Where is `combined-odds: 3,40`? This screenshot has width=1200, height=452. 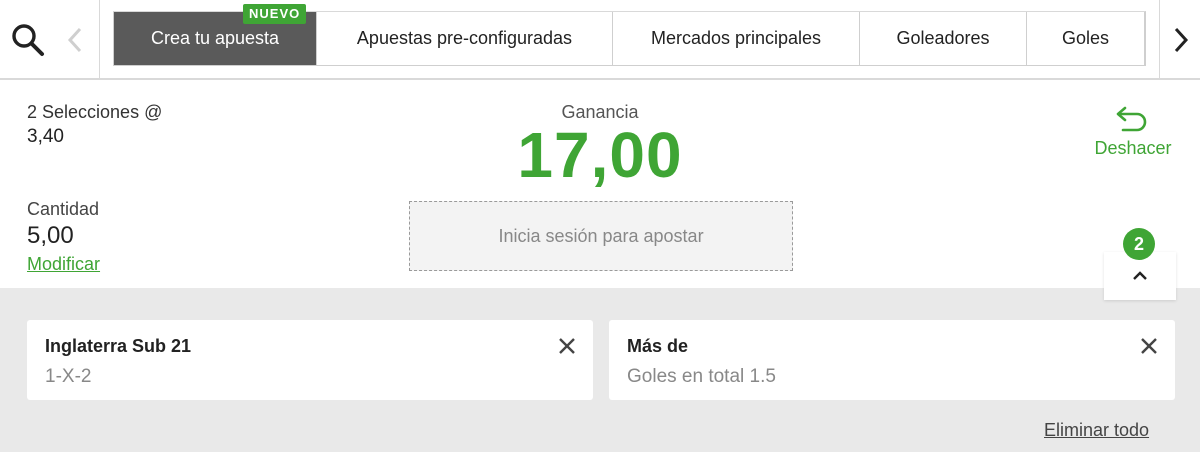
combined-odds: 3,40 is located at coordinates (45, 136).